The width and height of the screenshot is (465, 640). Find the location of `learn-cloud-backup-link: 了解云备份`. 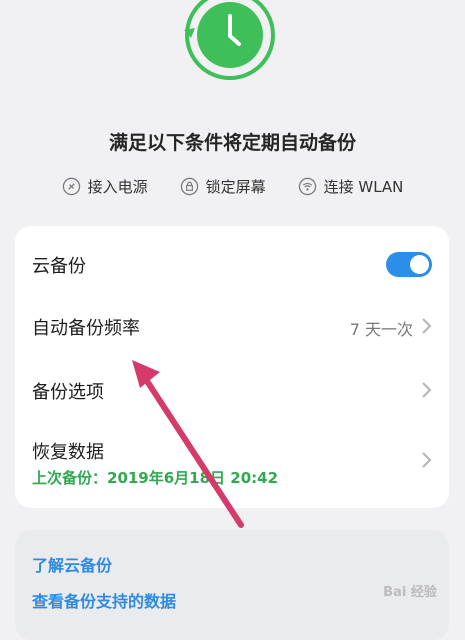

learn-cloud-backup-link: 了解云备份 is located at coordinates (72, 564).